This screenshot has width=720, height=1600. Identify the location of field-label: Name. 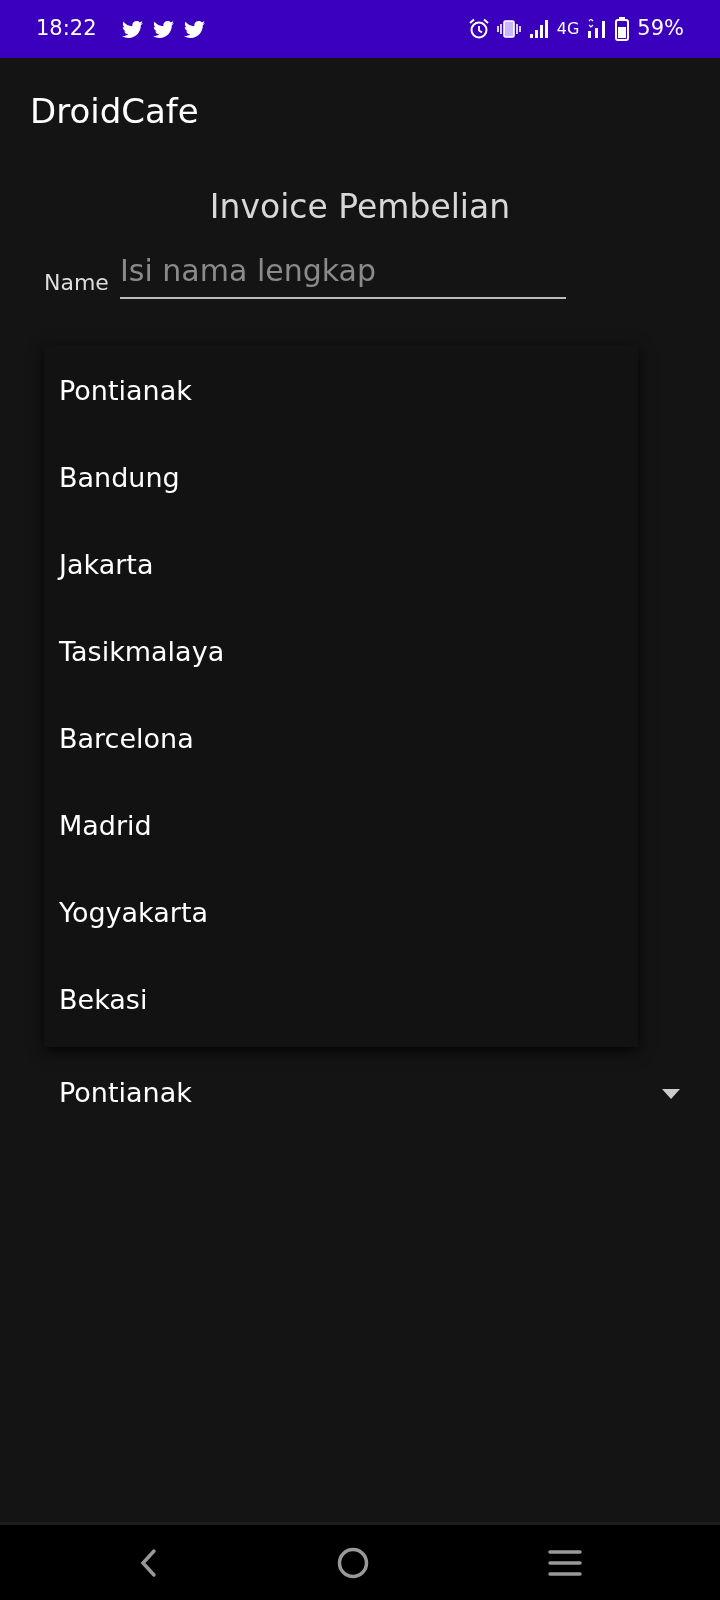
(76, 282).